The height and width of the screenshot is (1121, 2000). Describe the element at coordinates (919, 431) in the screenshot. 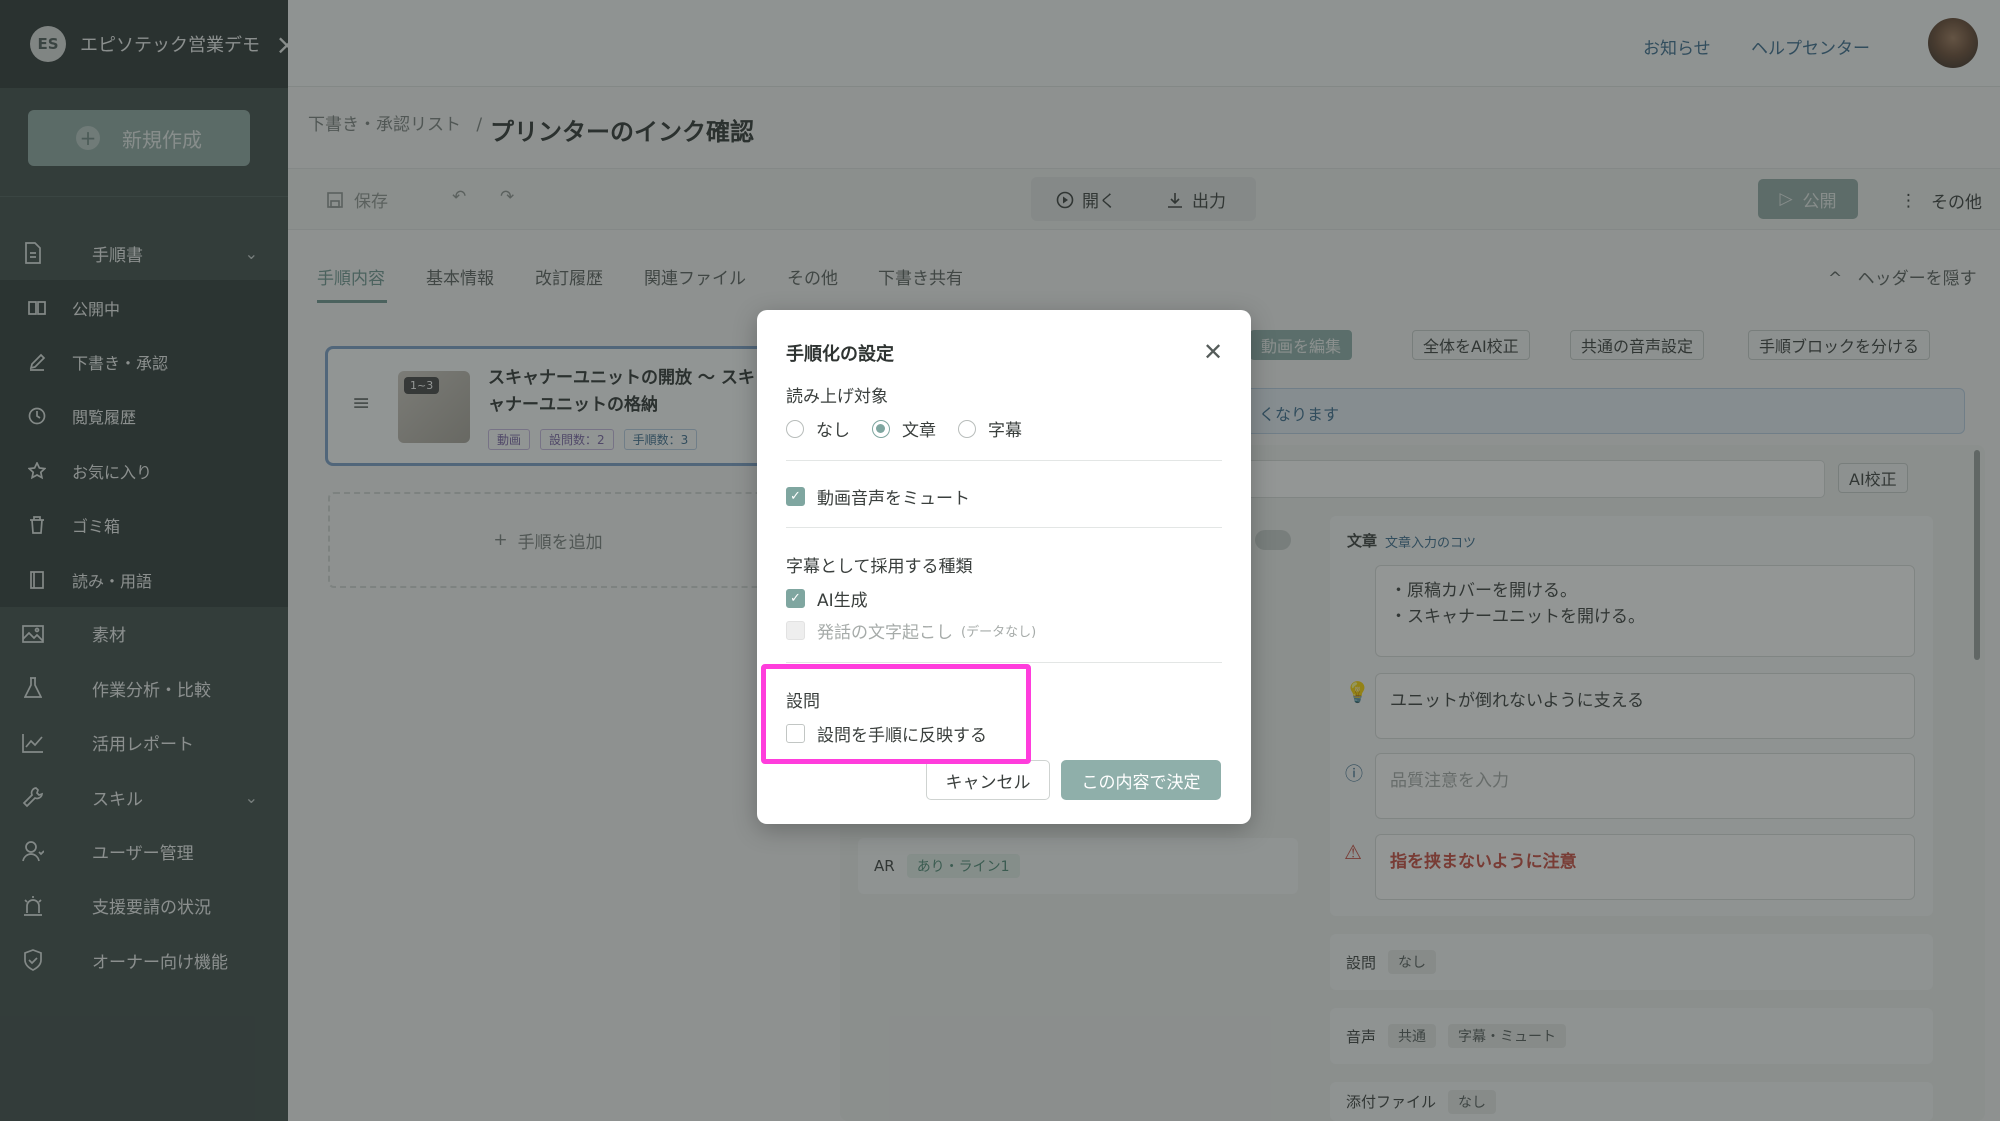

I see `radio-label: 文章` at that location.